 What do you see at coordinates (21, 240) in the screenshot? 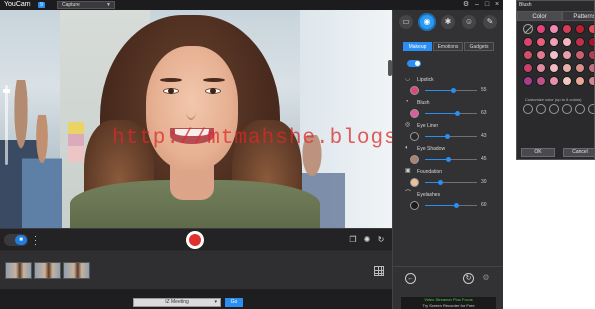
I see `camera-icon: ■` at bounding box center [21, 240].